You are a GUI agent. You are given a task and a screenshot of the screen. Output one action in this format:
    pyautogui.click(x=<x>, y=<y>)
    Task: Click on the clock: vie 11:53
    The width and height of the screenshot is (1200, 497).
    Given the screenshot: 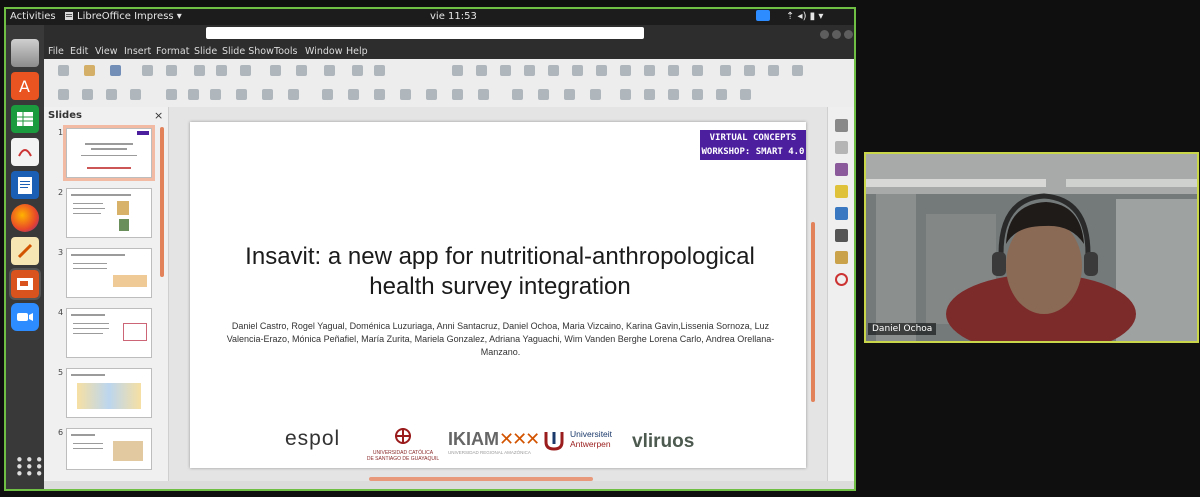 What is the action you would take?
    pyautogui.click(x=453, y=16)
    